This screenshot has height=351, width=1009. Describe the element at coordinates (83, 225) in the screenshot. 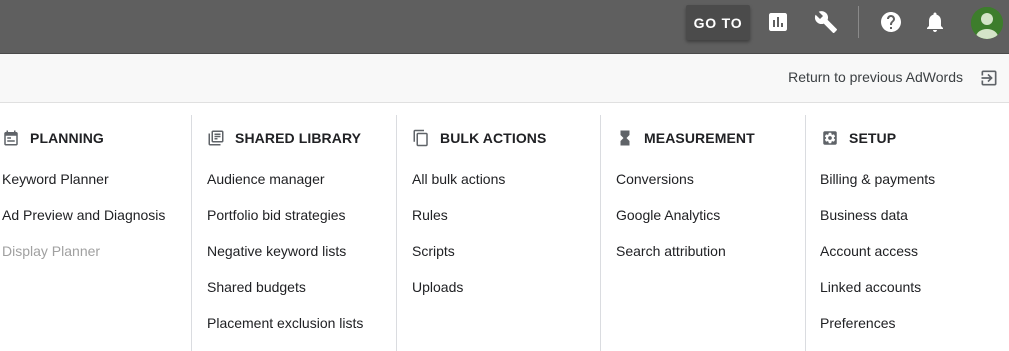

I see `menu-item-ad-preview-and-diagnosis: Ad Preview and Diagnosis` at that location.